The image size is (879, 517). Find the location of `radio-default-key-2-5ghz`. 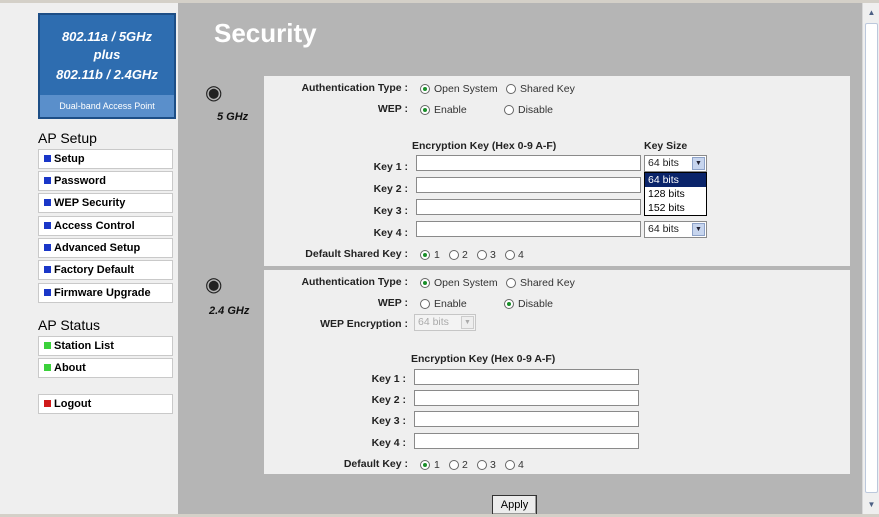

radio-default-key-2-5ghz is located at coordinates (454, 255).